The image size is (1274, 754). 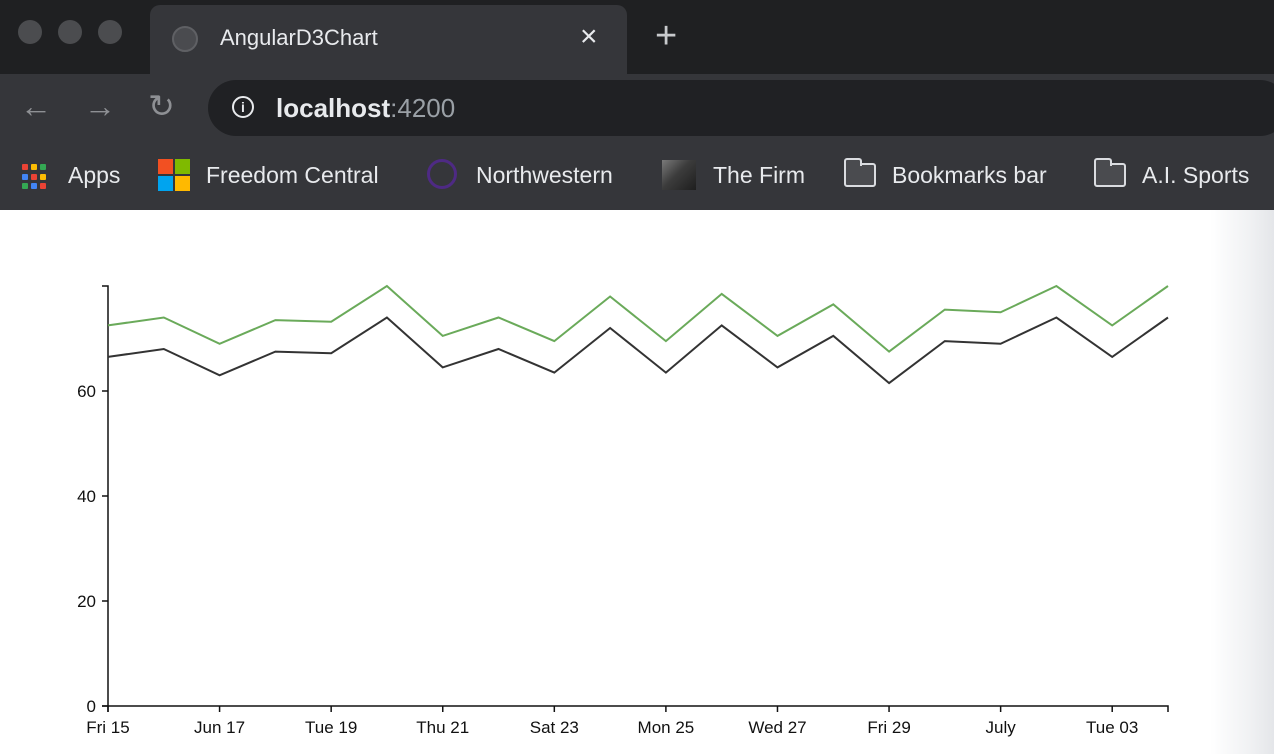 What do you see at coordinates (759, 175) in the screenshot?
I see `bookmark-label: The Firm` at bounding box center [759, 175].